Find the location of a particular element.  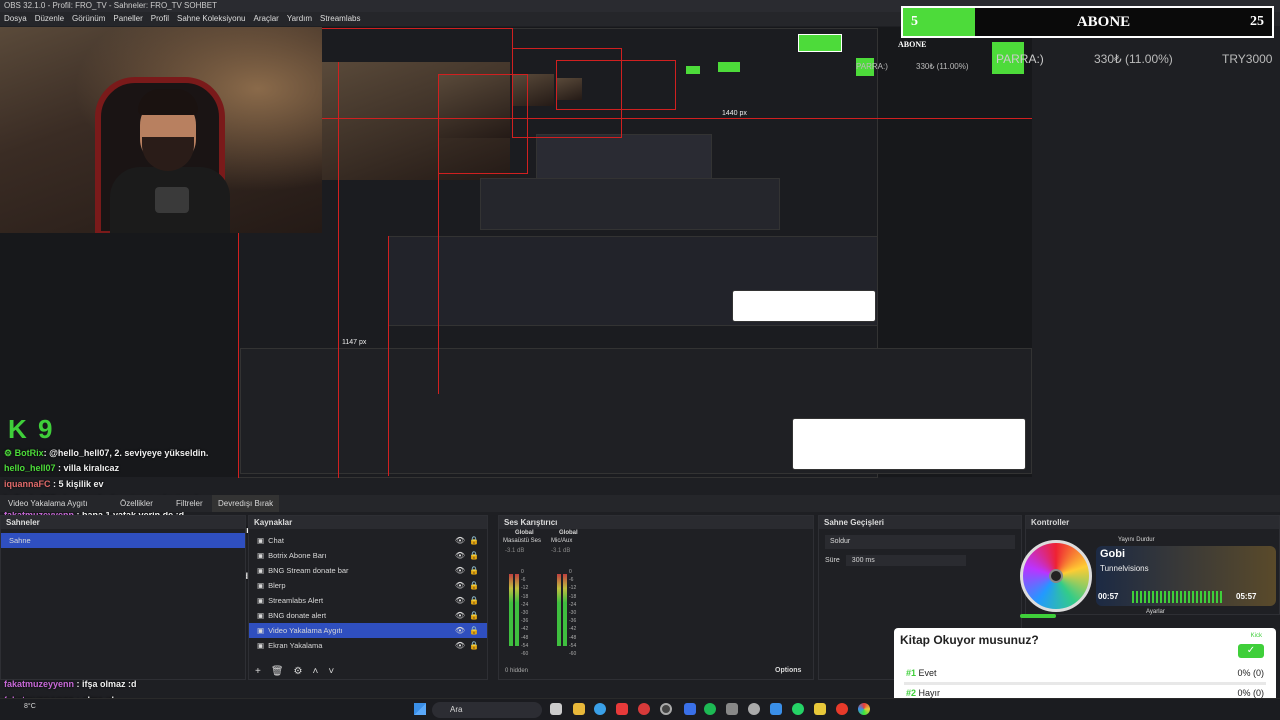

source-item: ▣ Video Yakalama Aygıtı 👁 🔒 is located at coordinates (368, 630).